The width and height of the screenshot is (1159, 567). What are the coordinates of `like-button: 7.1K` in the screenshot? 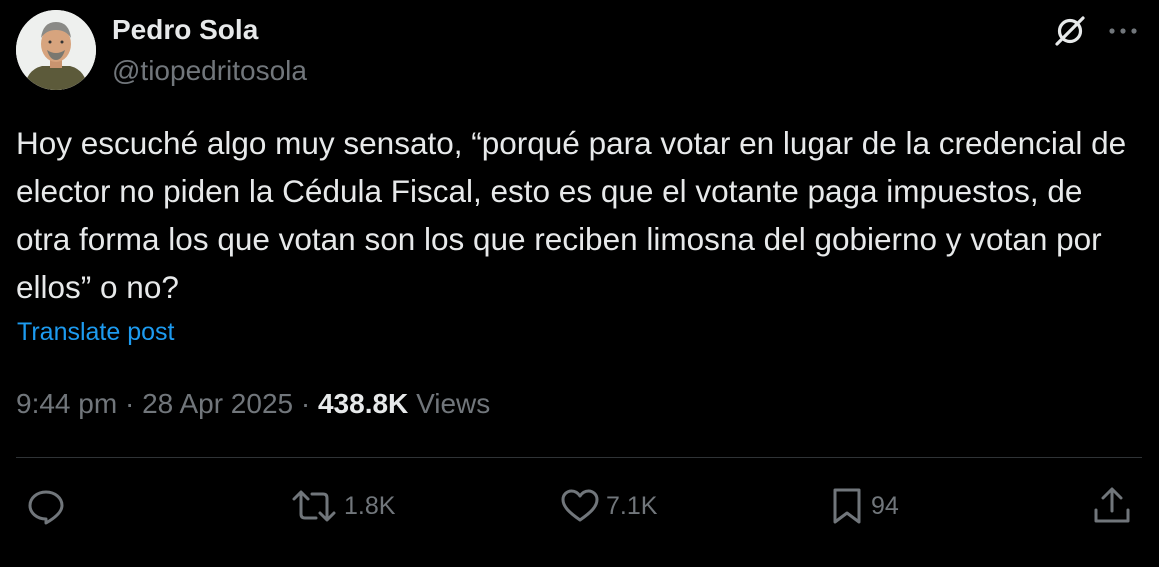 It's located at (608, 506).